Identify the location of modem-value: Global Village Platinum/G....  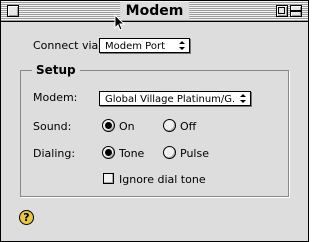
(169, 99).